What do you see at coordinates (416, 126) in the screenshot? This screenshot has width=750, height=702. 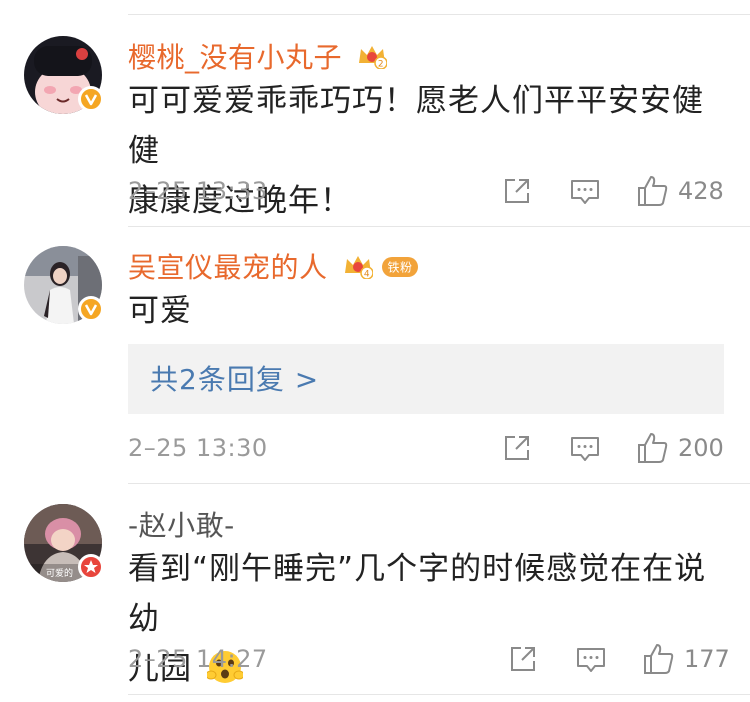 I see `comment-text-line: 可可爱爱乖乖巧巧！愿老人们平平安安健健` at bounding box center [416, 126].